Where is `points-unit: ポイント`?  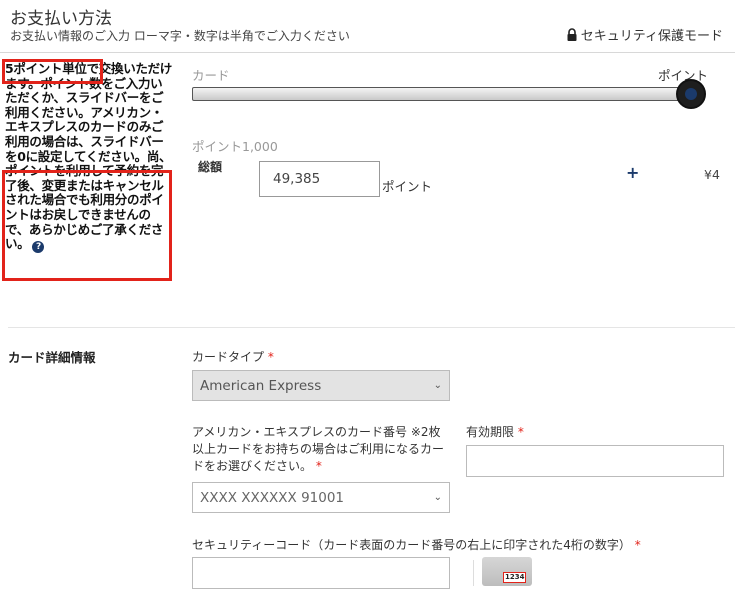
points-unit: ポイント is located at coordinates (407, 186).